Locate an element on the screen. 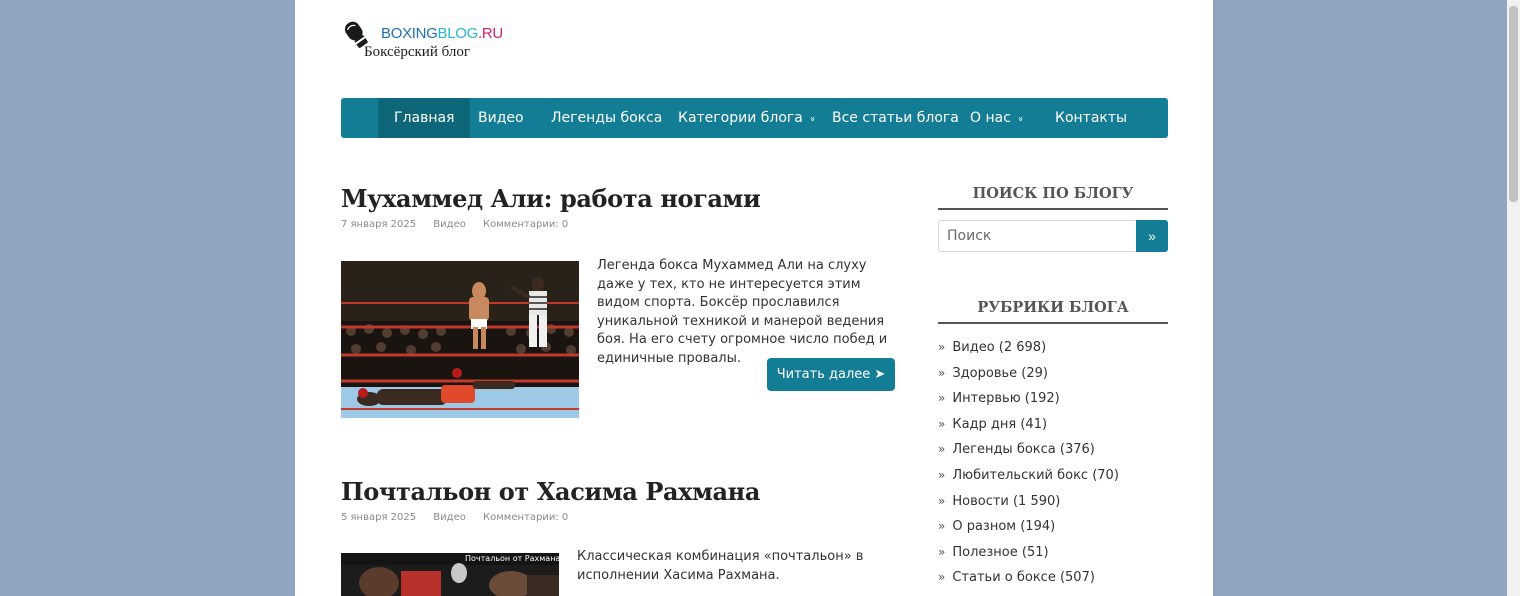 The image size is (1520, 596). category-item: » Легенды бокса (376) is located at coordinates (1028, 452).